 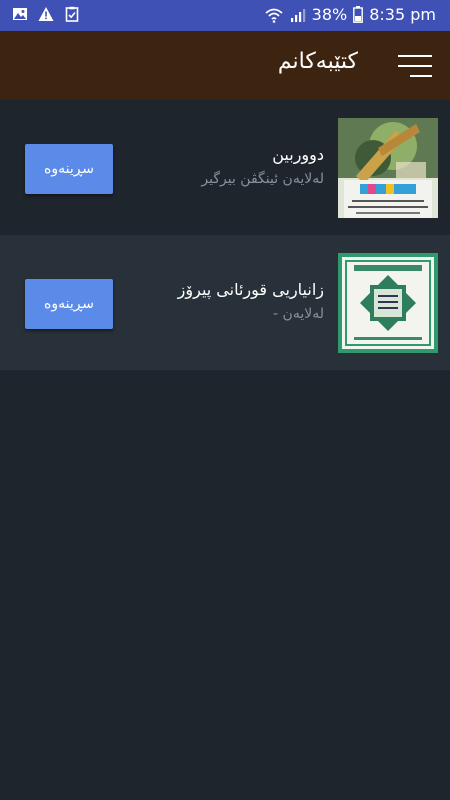 I want to click on battery-icon, so click(x=358, y=14).